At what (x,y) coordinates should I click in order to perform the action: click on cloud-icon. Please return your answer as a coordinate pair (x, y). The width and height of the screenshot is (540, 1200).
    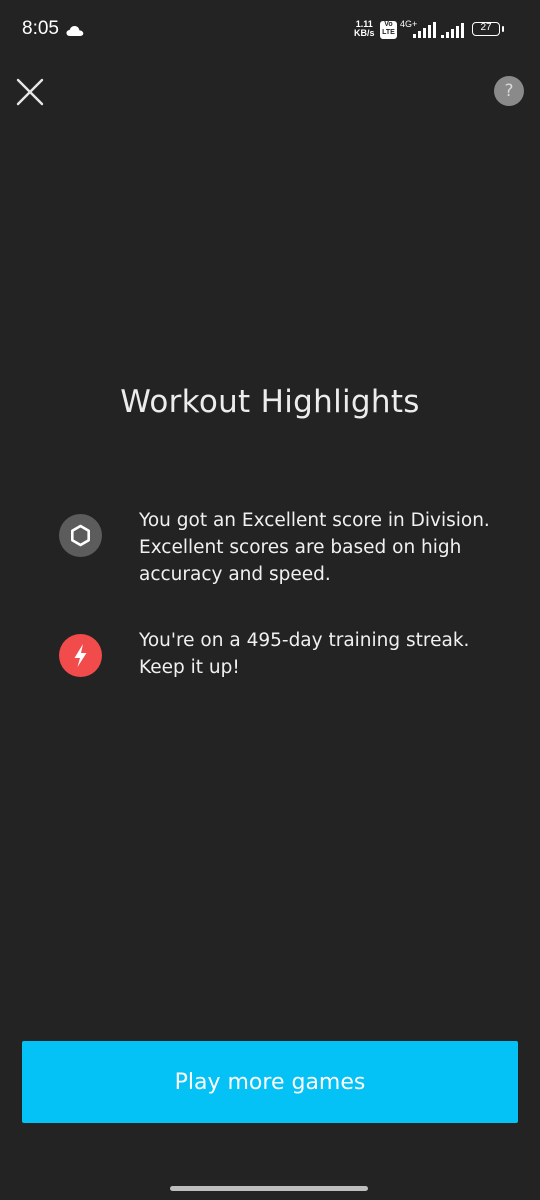
    Looking at the image, I should click on (75, 31).